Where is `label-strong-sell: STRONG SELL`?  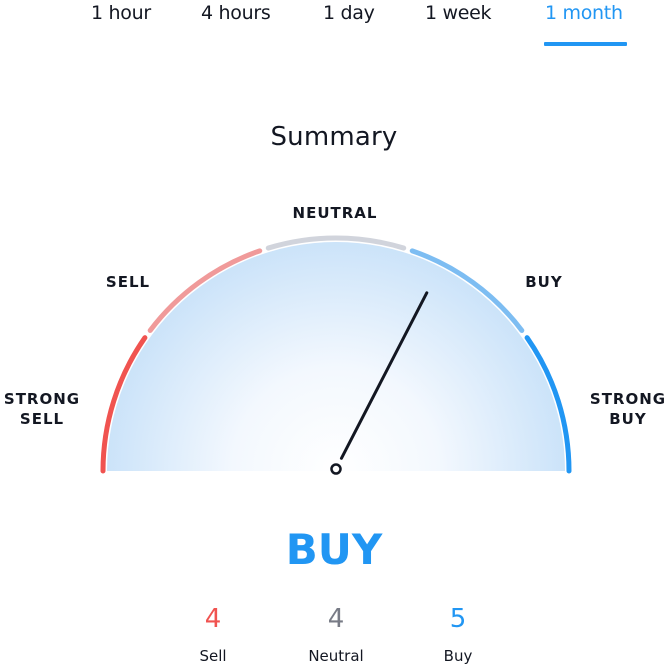
label-strong-sell: STRONG SELL is located at coordinates (42, 409).